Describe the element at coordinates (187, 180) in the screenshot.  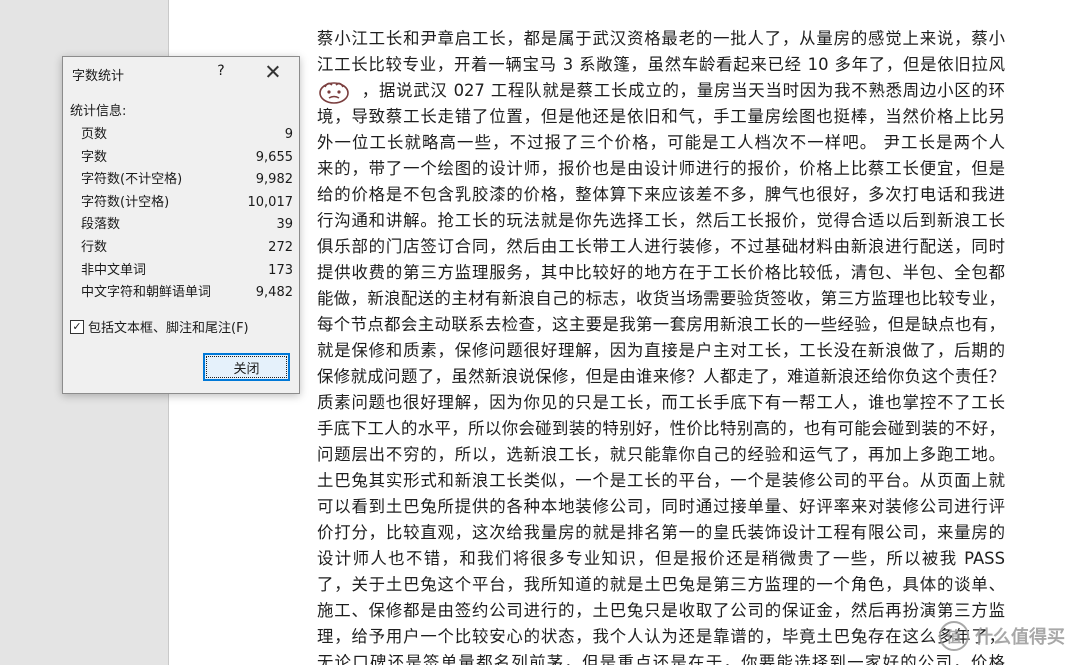
I see `stat-row-chars-no-spaces: 字符数(不计空格) 9,982` at that location.